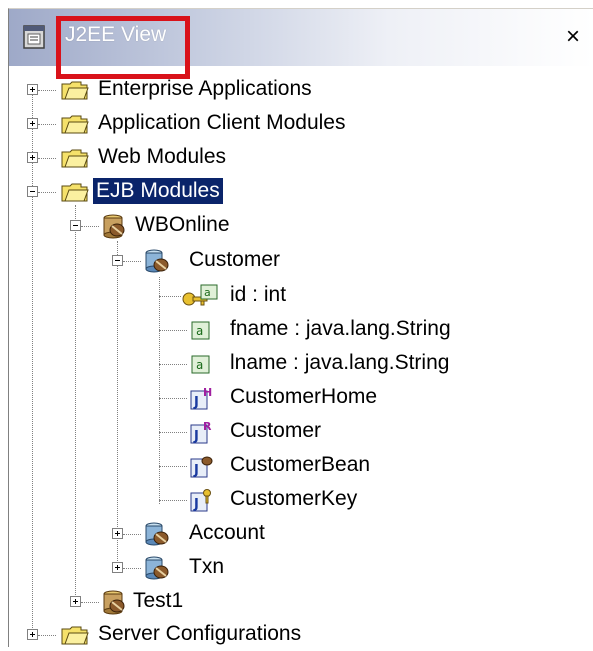  I want to click on tree-label: Account, so click(227, 532).